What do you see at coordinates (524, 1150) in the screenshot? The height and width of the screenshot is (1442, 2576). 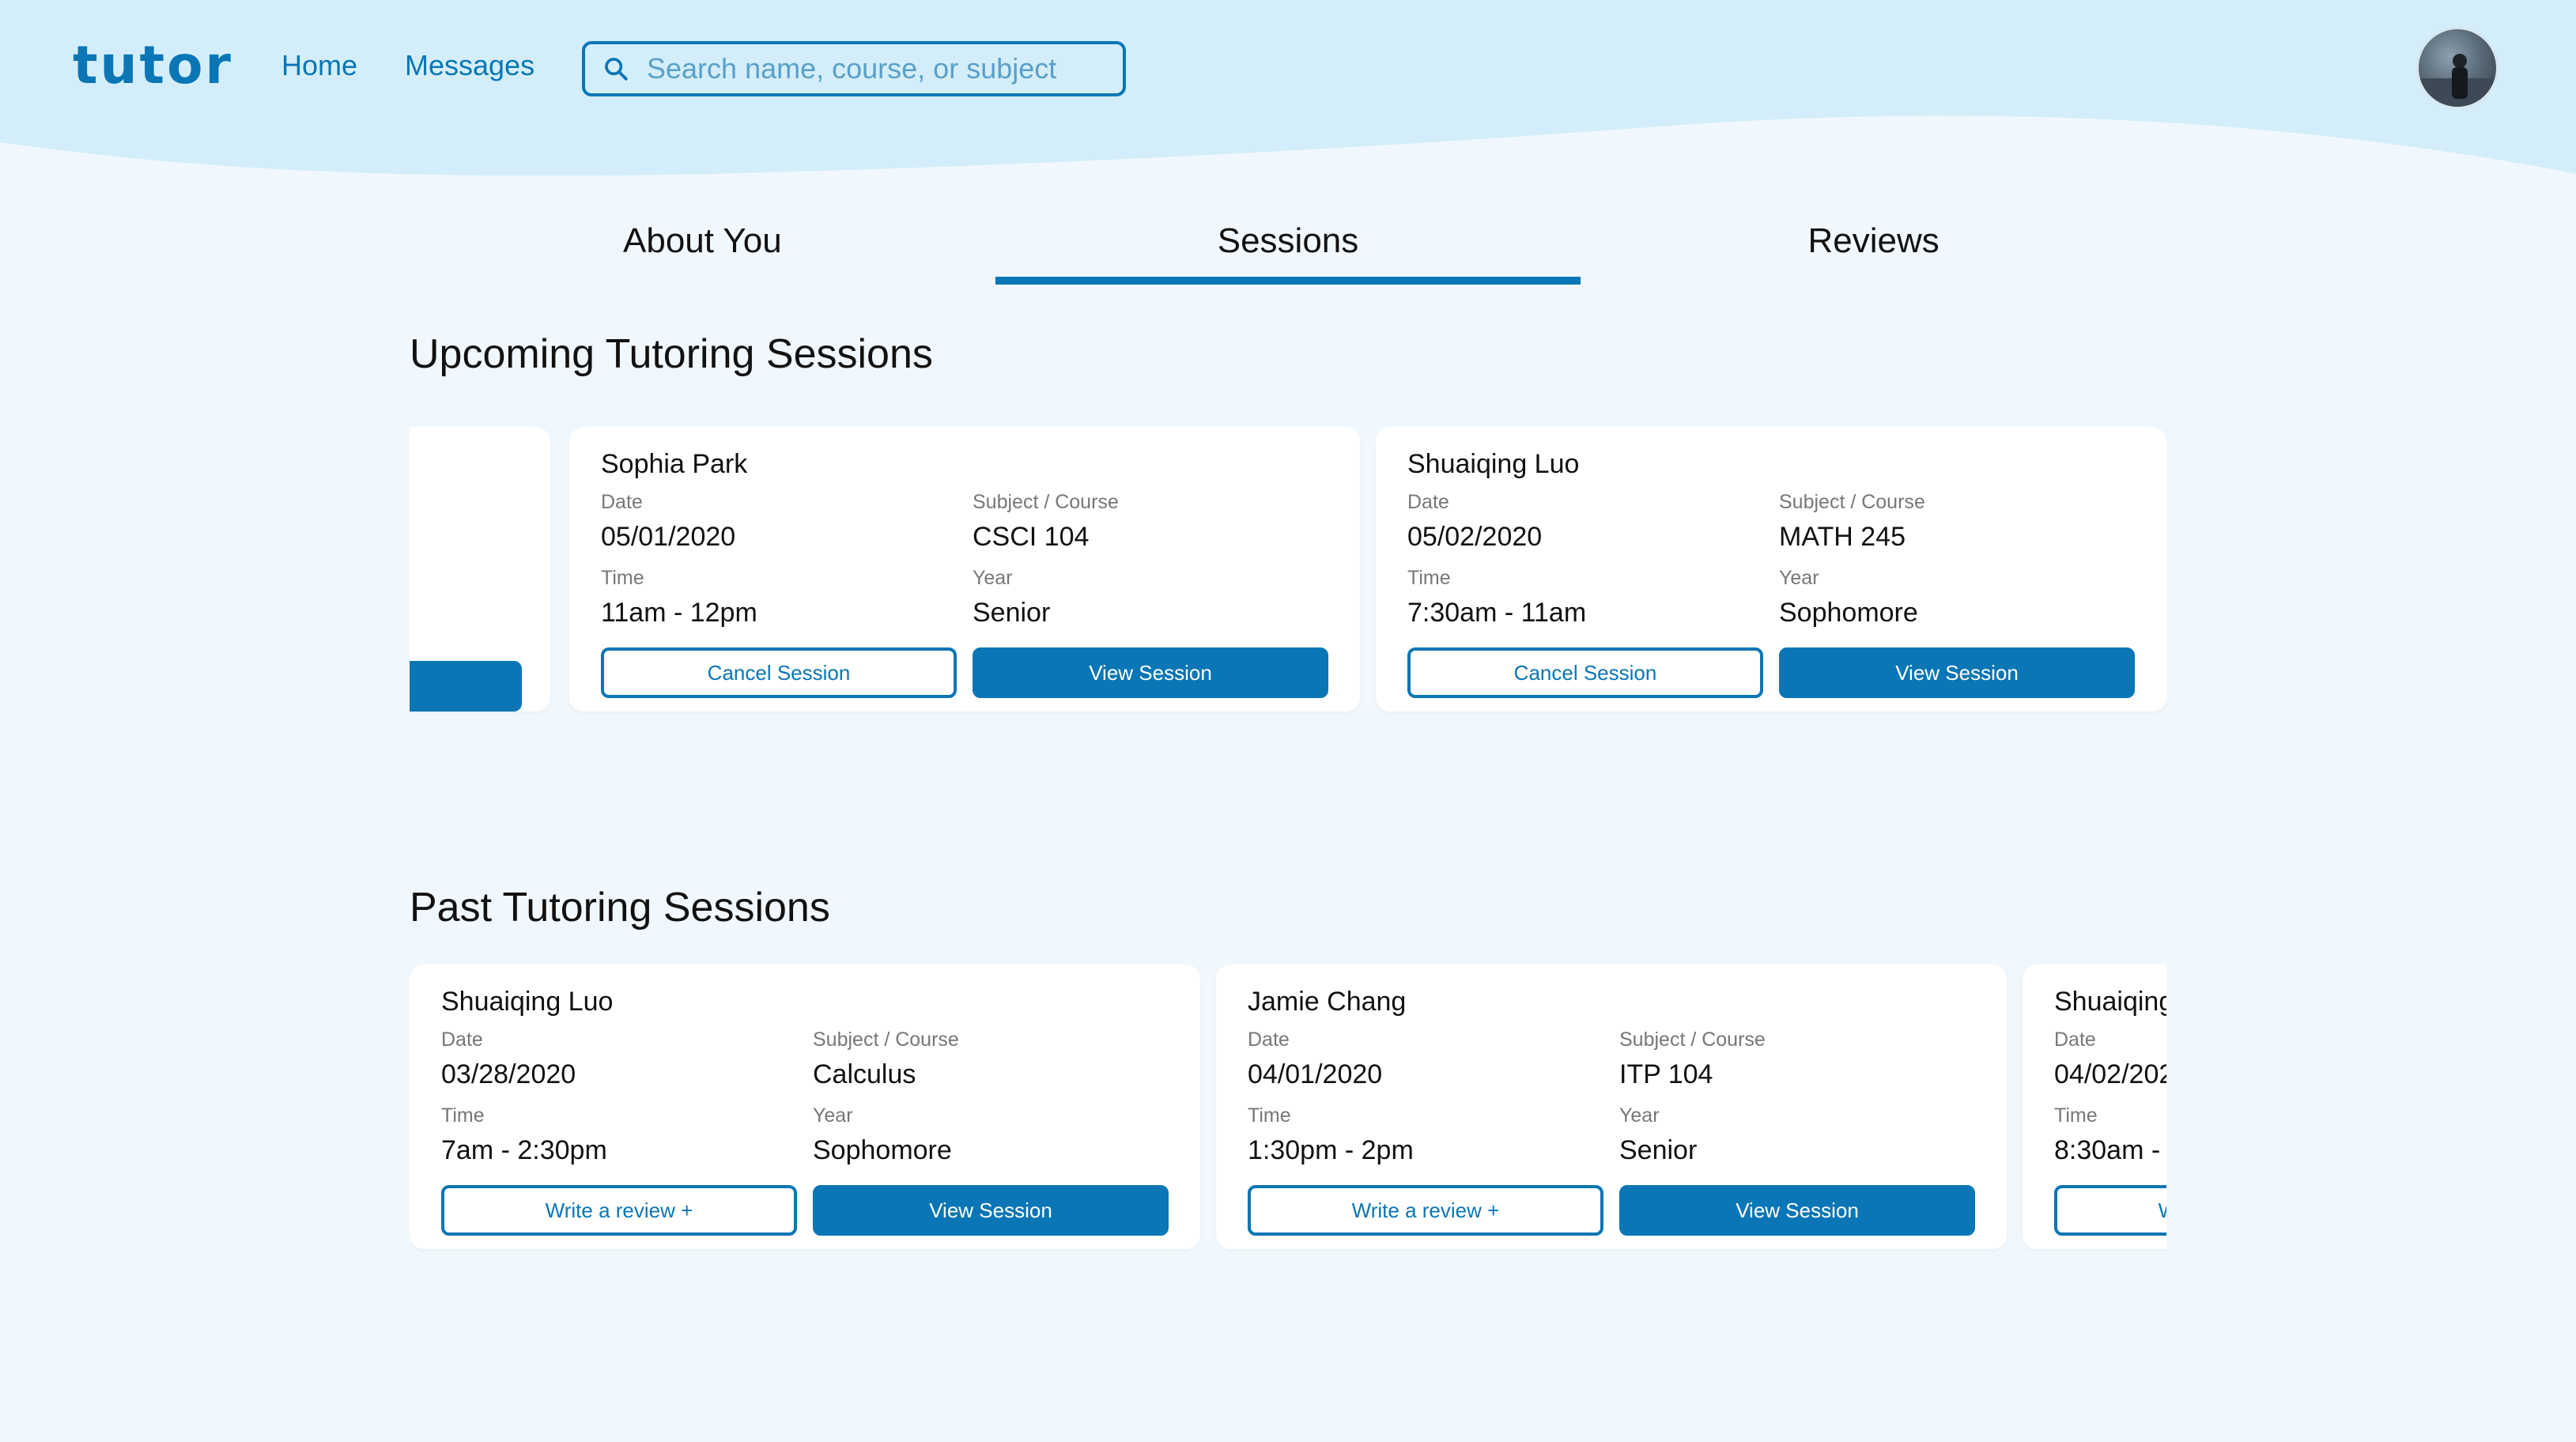 I see `session-time: 7am - 2:30pm` at bounding box center [524, 1150].